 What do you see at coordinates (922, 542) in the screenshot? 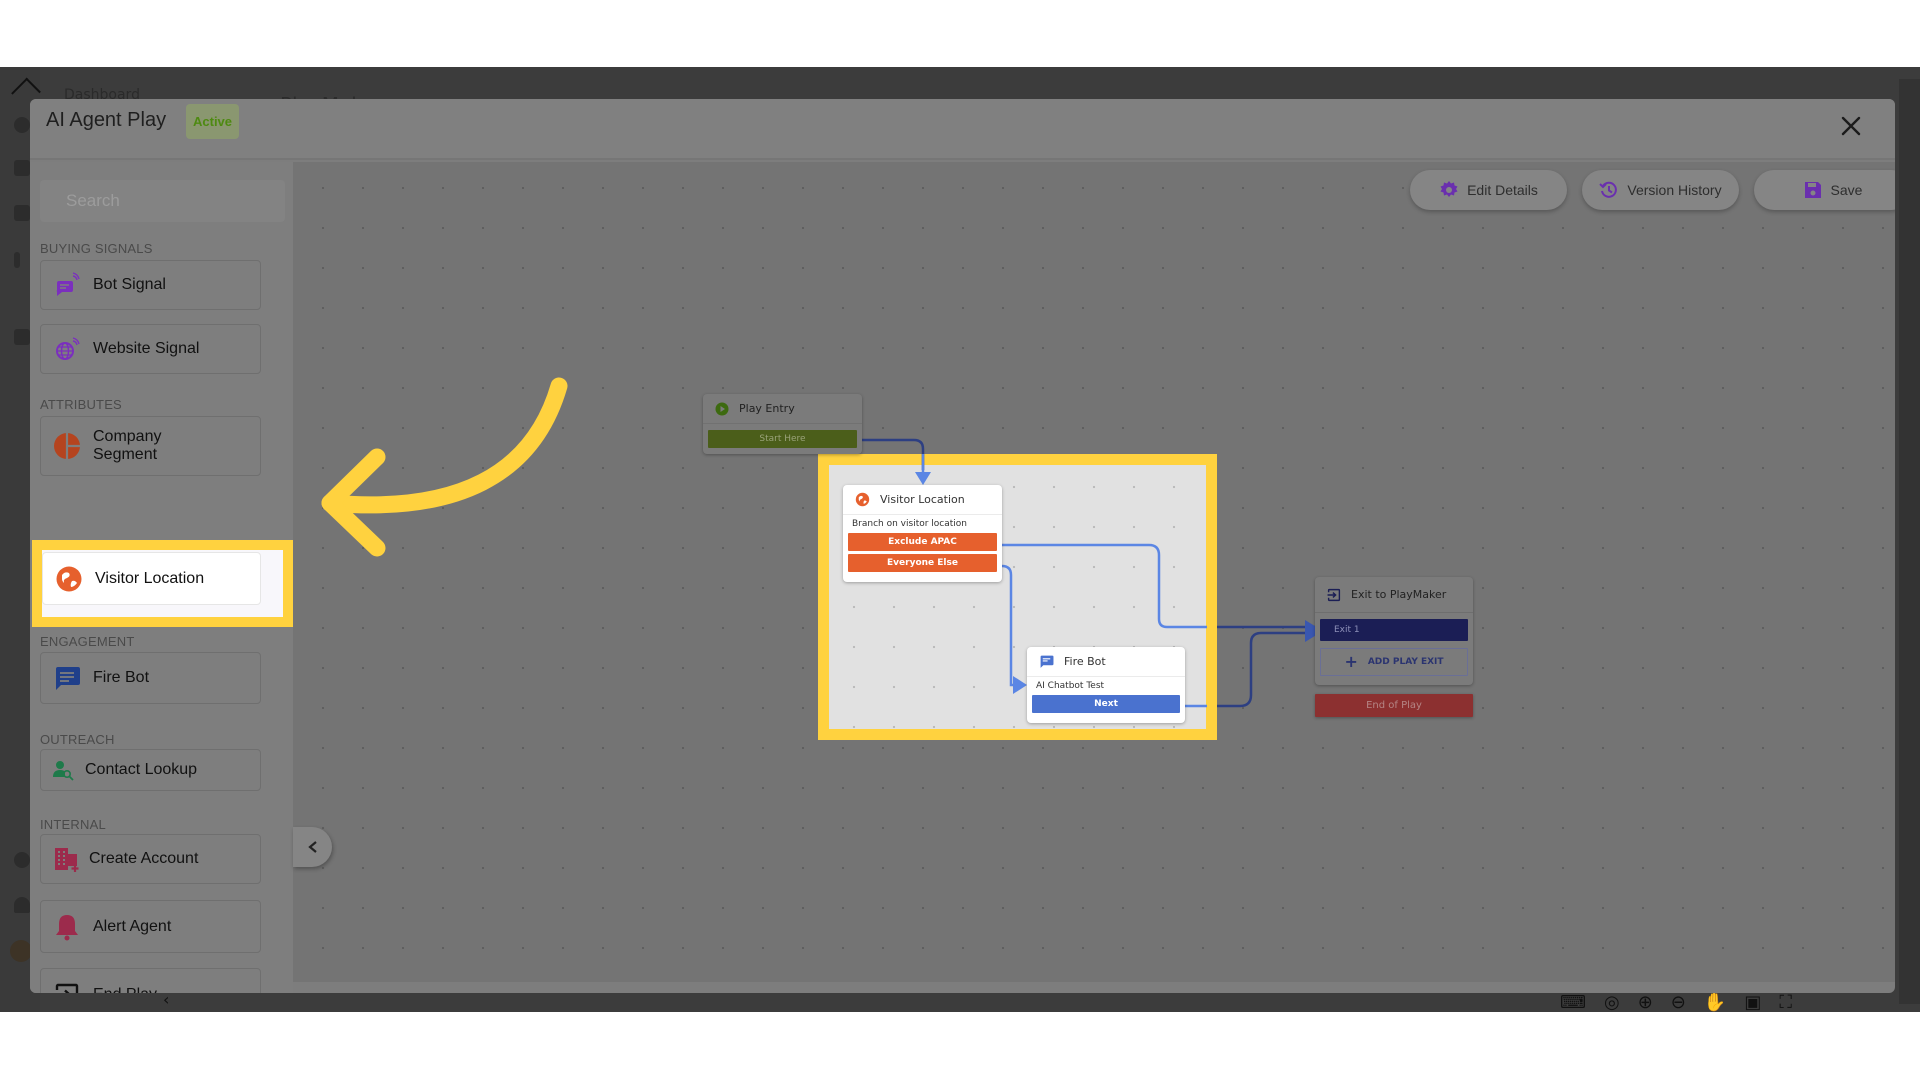
I see `branch-exclude-apac: Exclude APAC` at bounding box center [922, 542].